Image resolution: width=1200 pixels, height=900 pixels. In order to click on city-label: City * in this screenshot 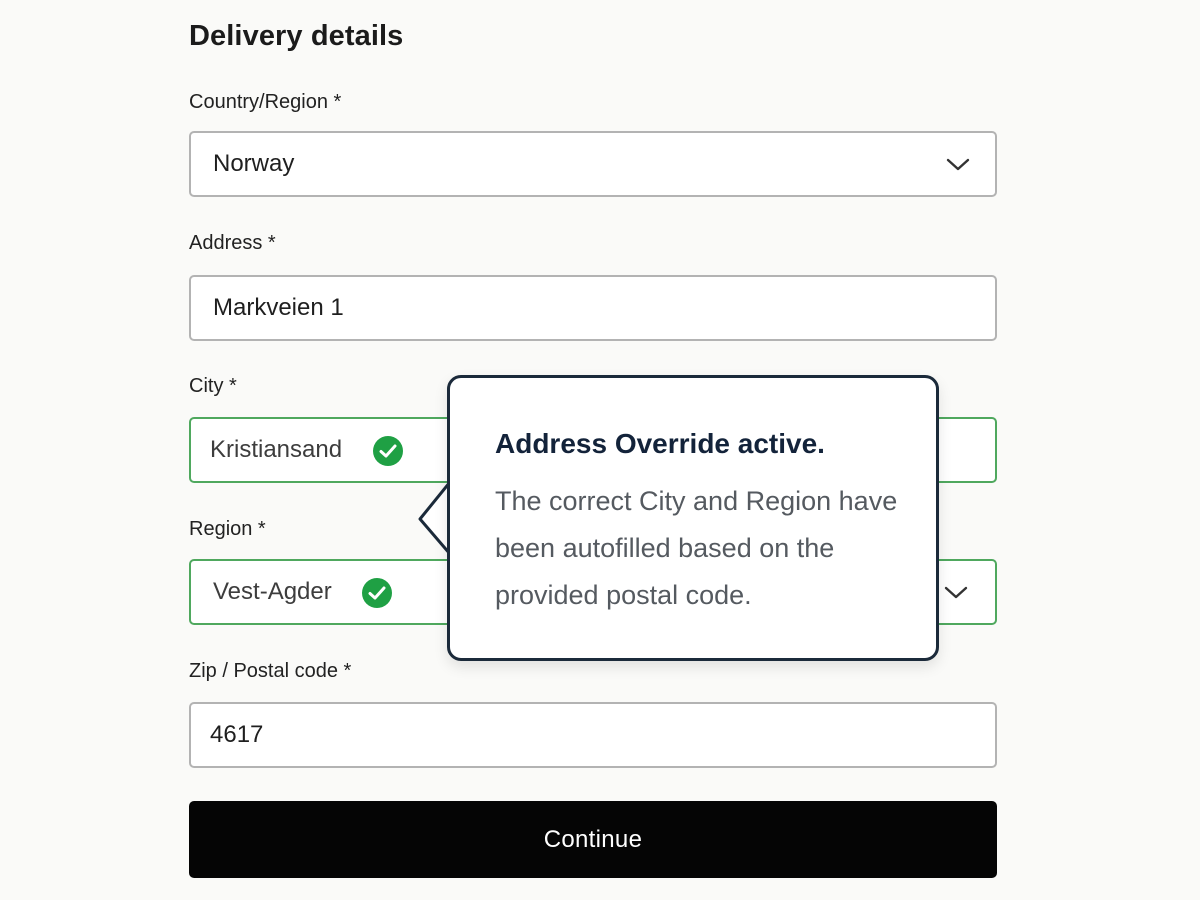, I will do `click(213, 386)`.